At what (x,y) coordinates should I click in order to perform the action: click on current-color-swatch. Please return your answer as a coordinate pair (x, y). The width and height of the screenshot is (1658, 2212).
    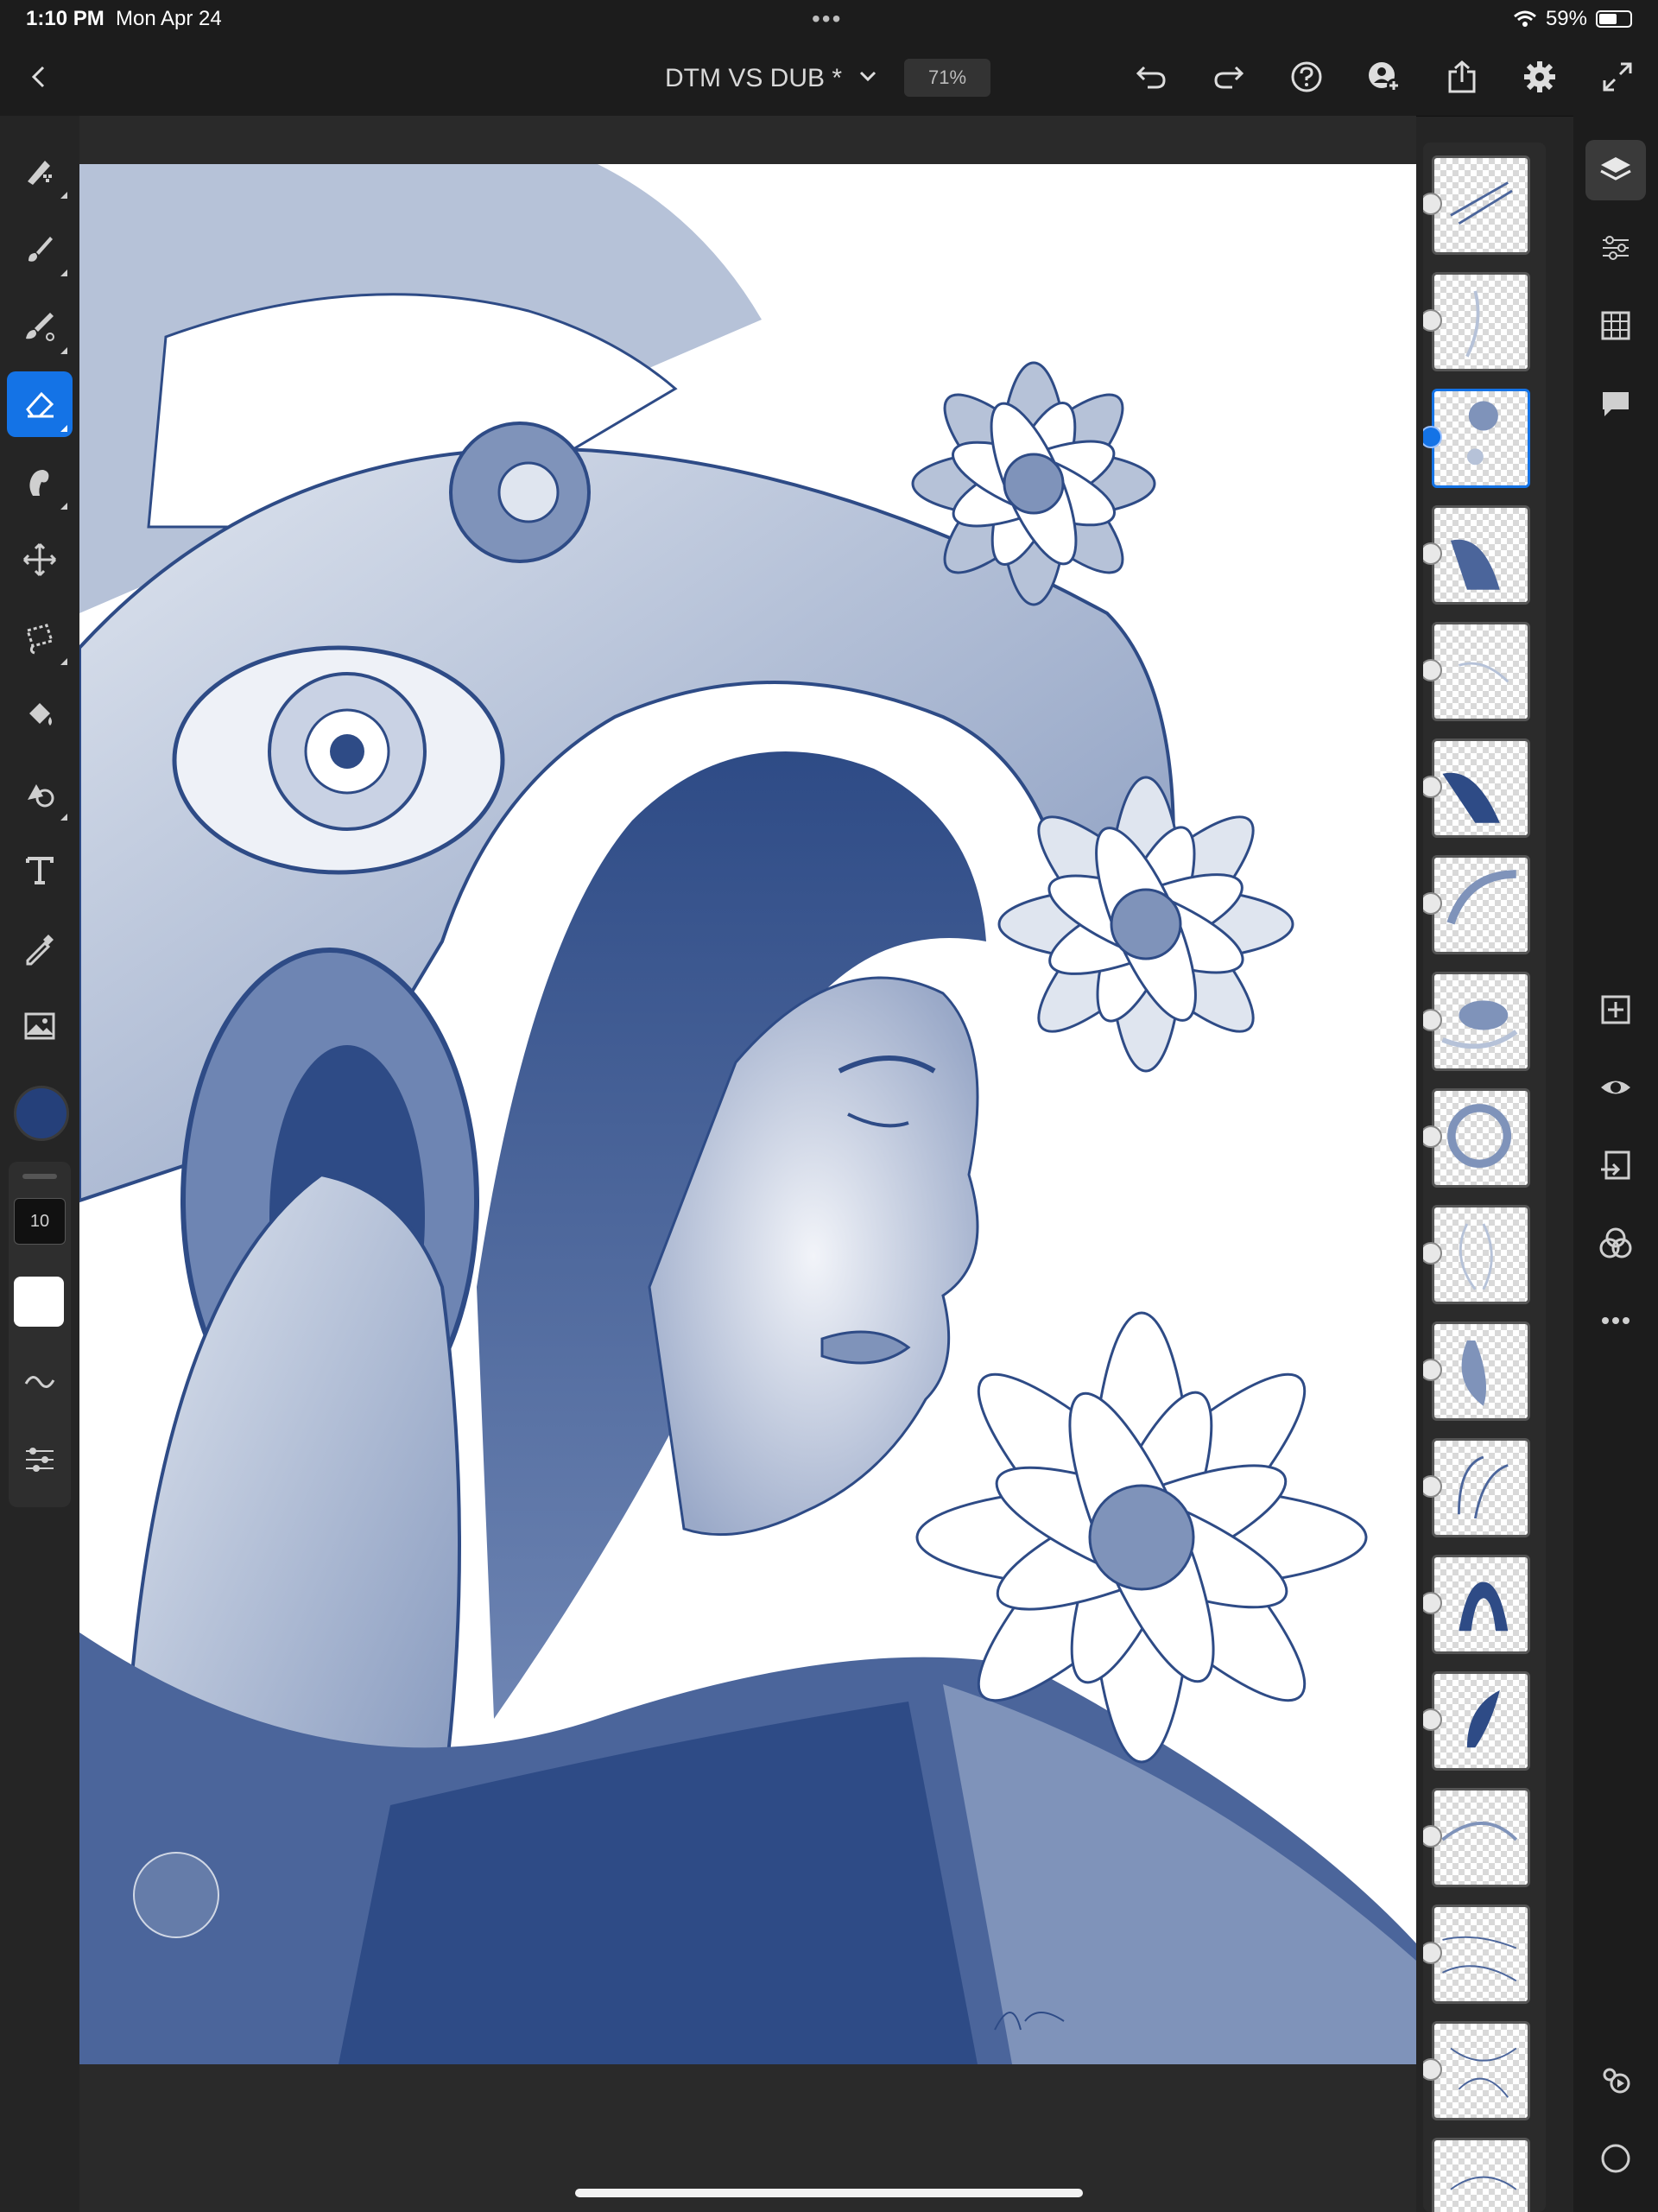
    Looking at the image, I should click on (42, 1113).